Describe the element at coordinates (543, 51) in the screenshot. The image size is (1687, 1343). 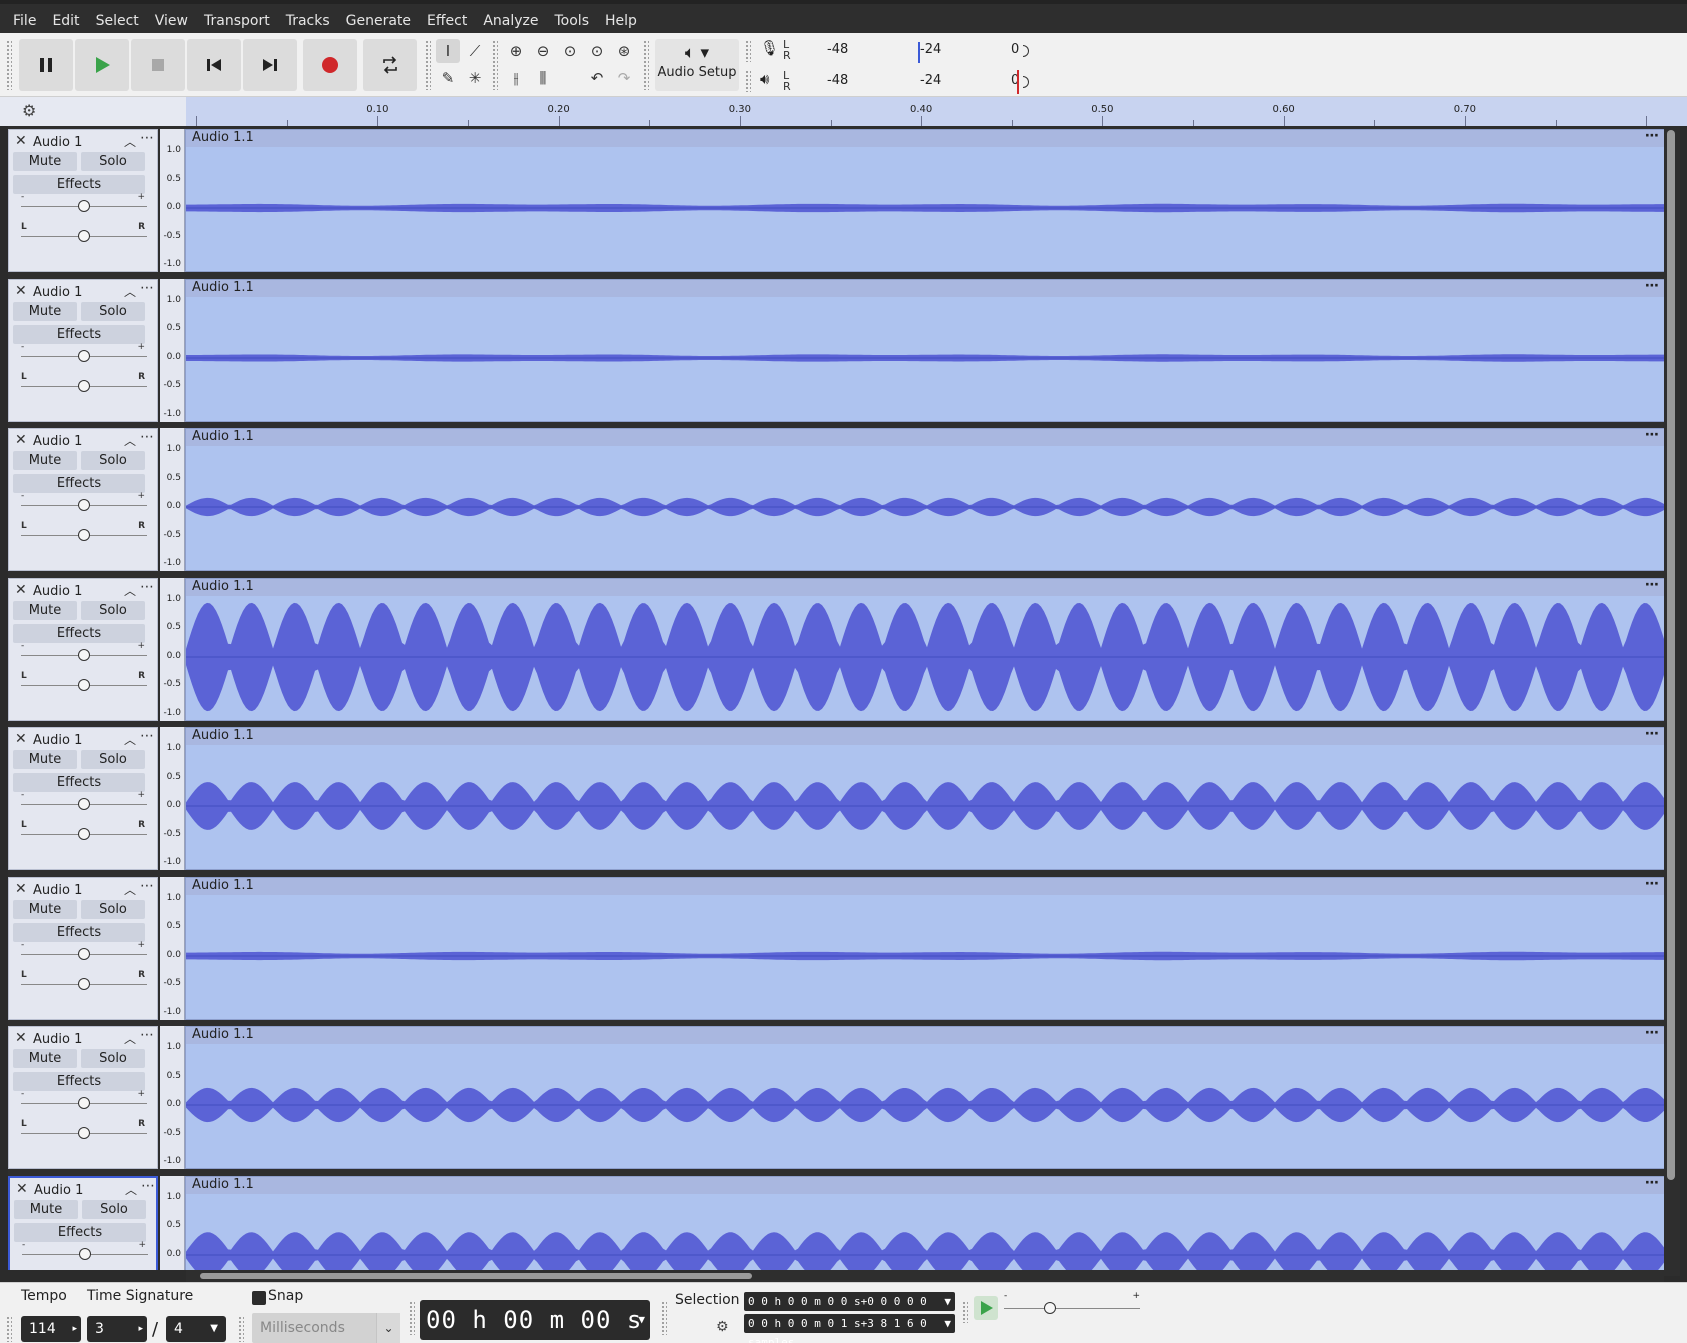
I see `zoom-out-icon: ⊖` at that location.